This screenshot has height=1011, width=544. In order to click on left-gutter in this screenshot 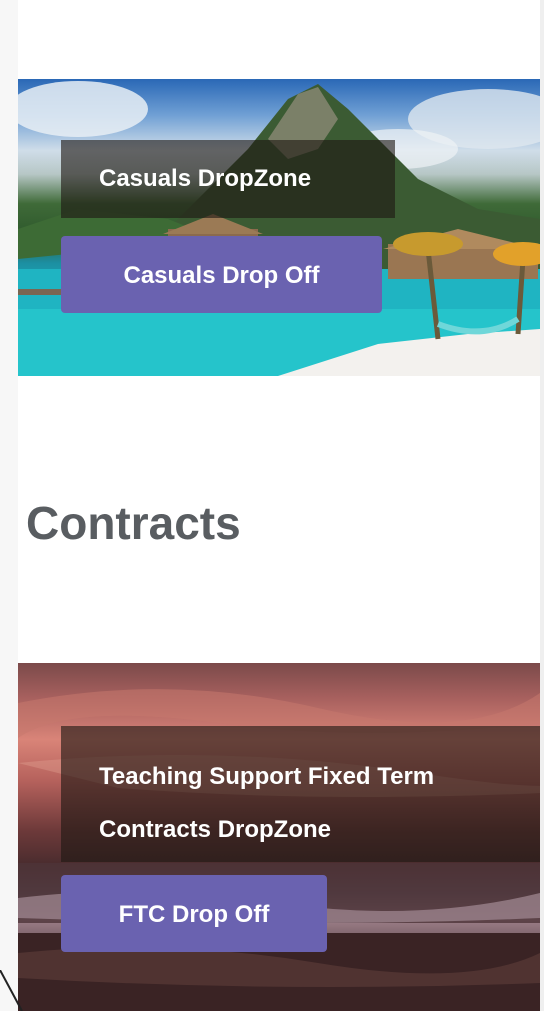, I will do `click(9, 505)`.